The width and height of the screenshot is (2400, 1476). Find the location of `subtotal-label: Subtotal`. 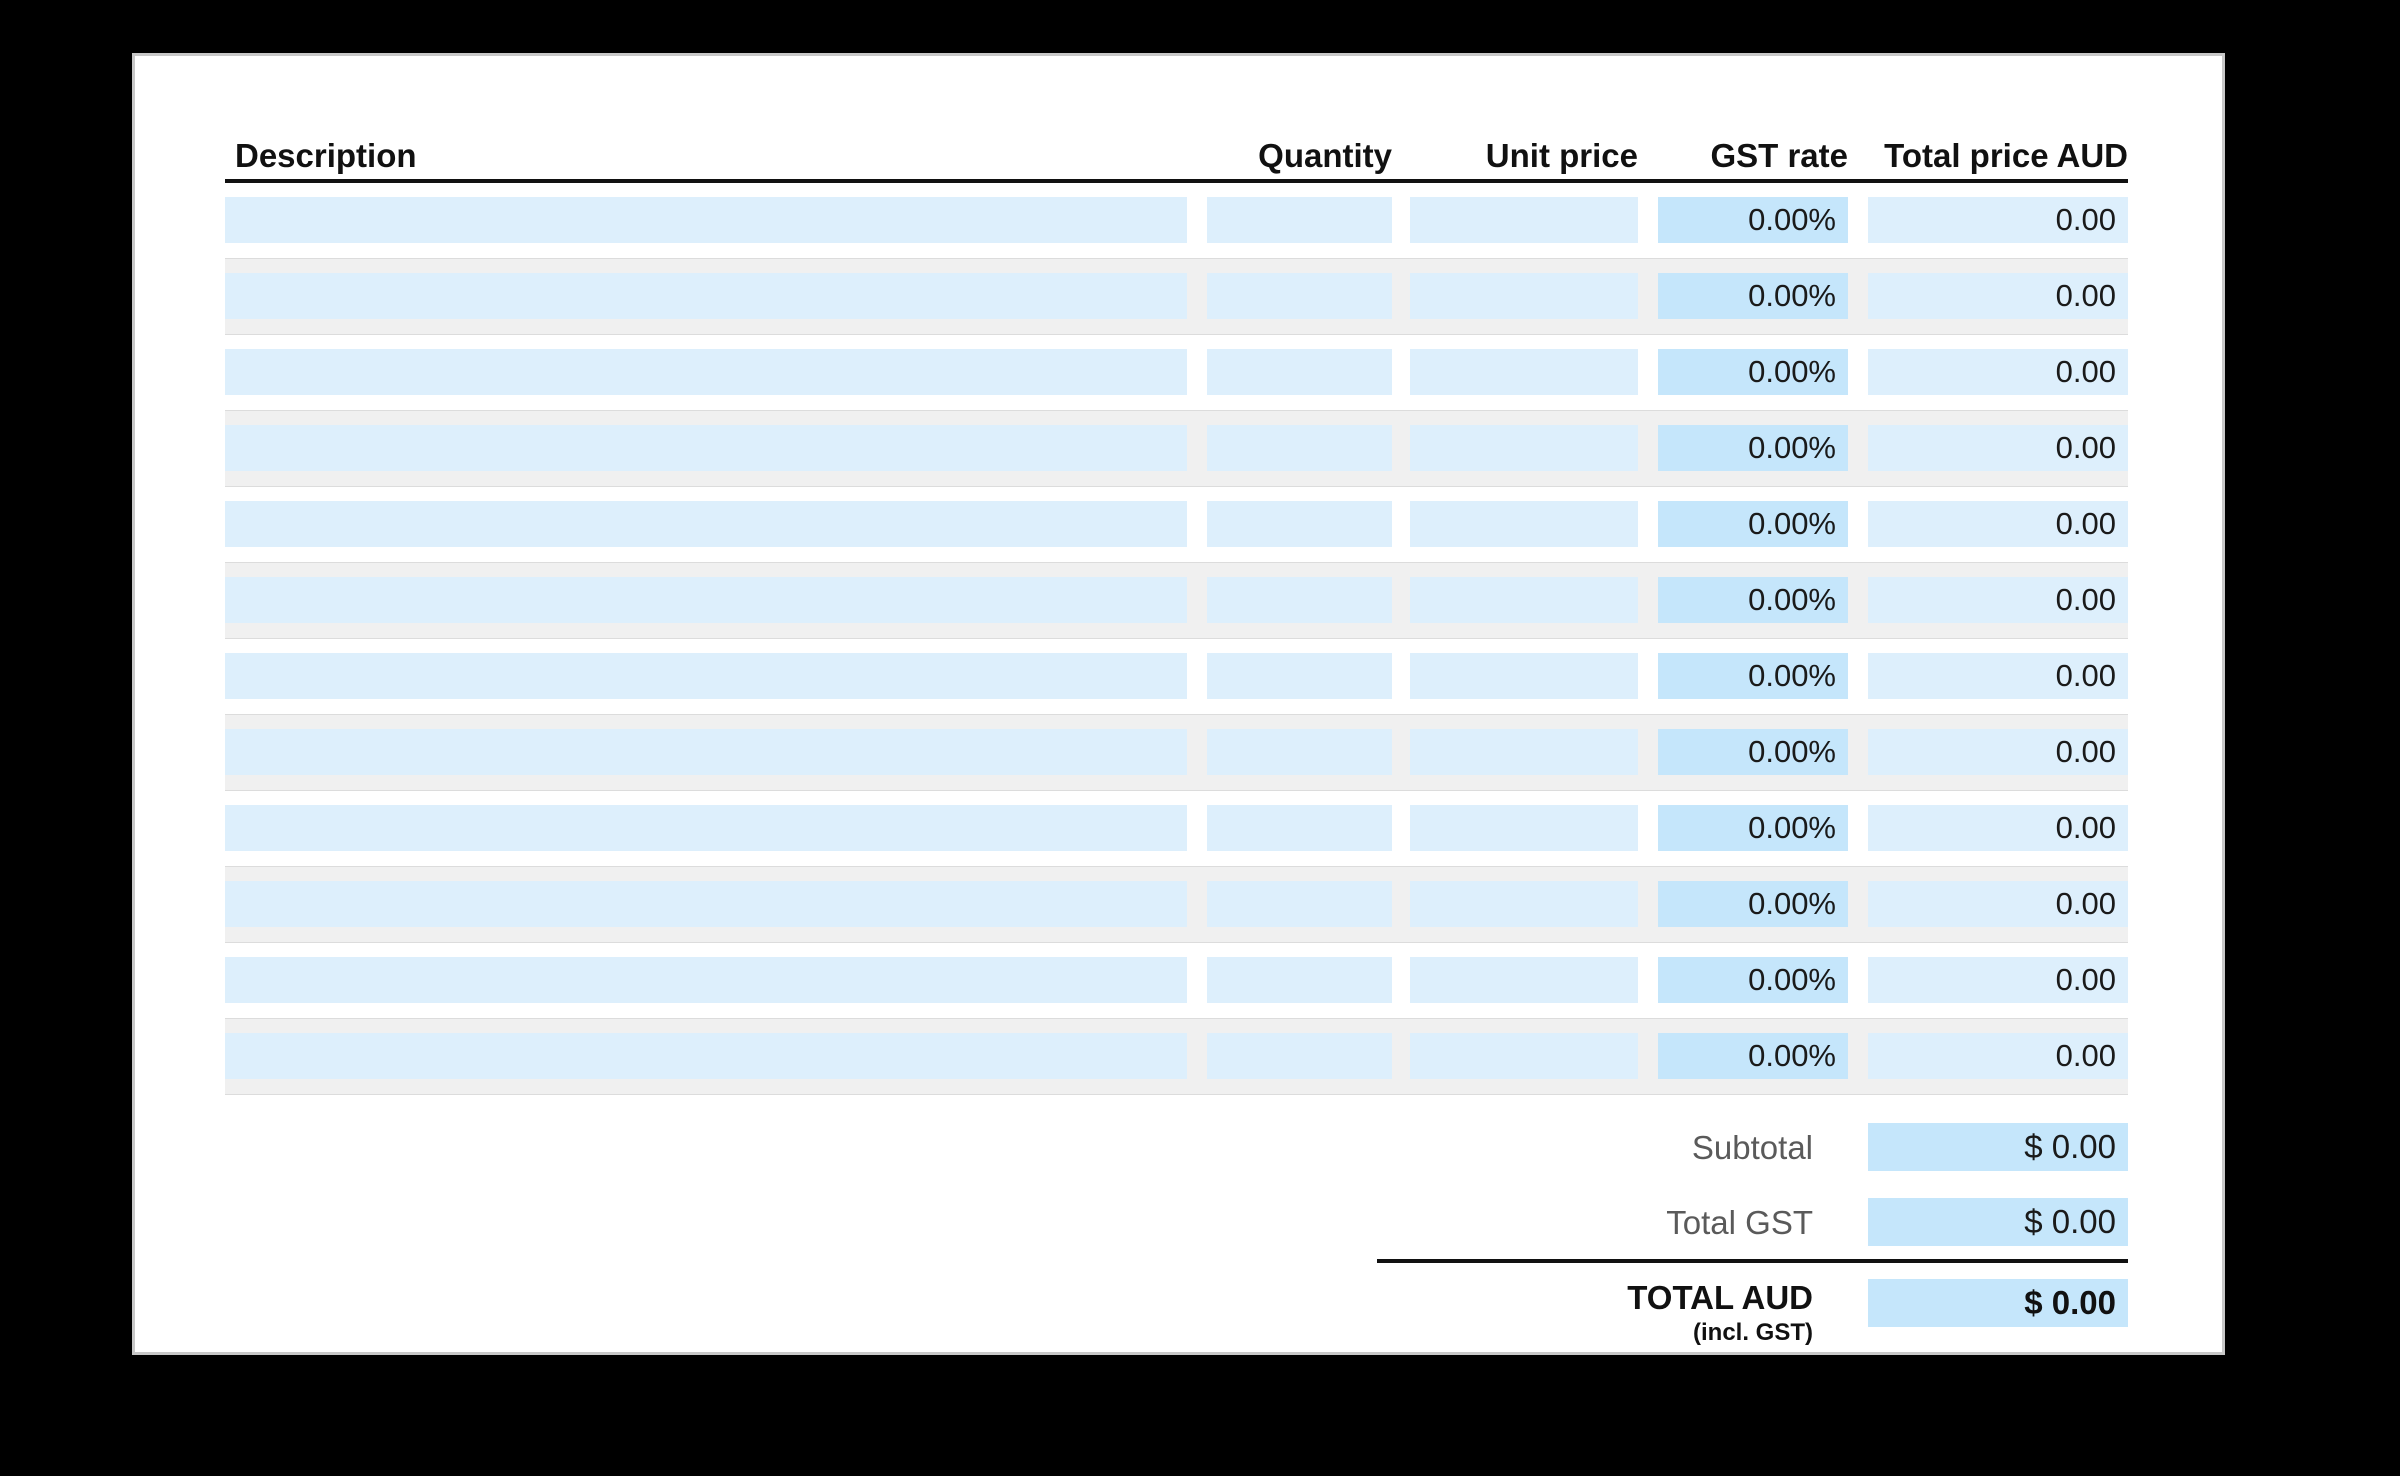

subtotal-label: Subtotal is located at coordinates (1752, 1147).